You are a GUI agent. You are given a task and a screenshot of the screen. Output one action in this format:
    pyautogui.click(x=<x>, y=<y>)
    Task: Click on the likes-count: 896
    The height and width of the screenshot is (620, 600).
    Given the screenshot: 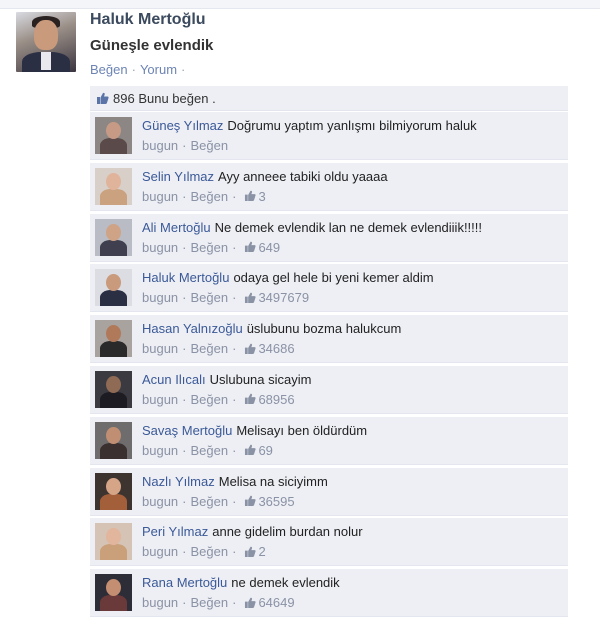 What is the action you would take?
    pyautogui.click(x=124, y=98)
    